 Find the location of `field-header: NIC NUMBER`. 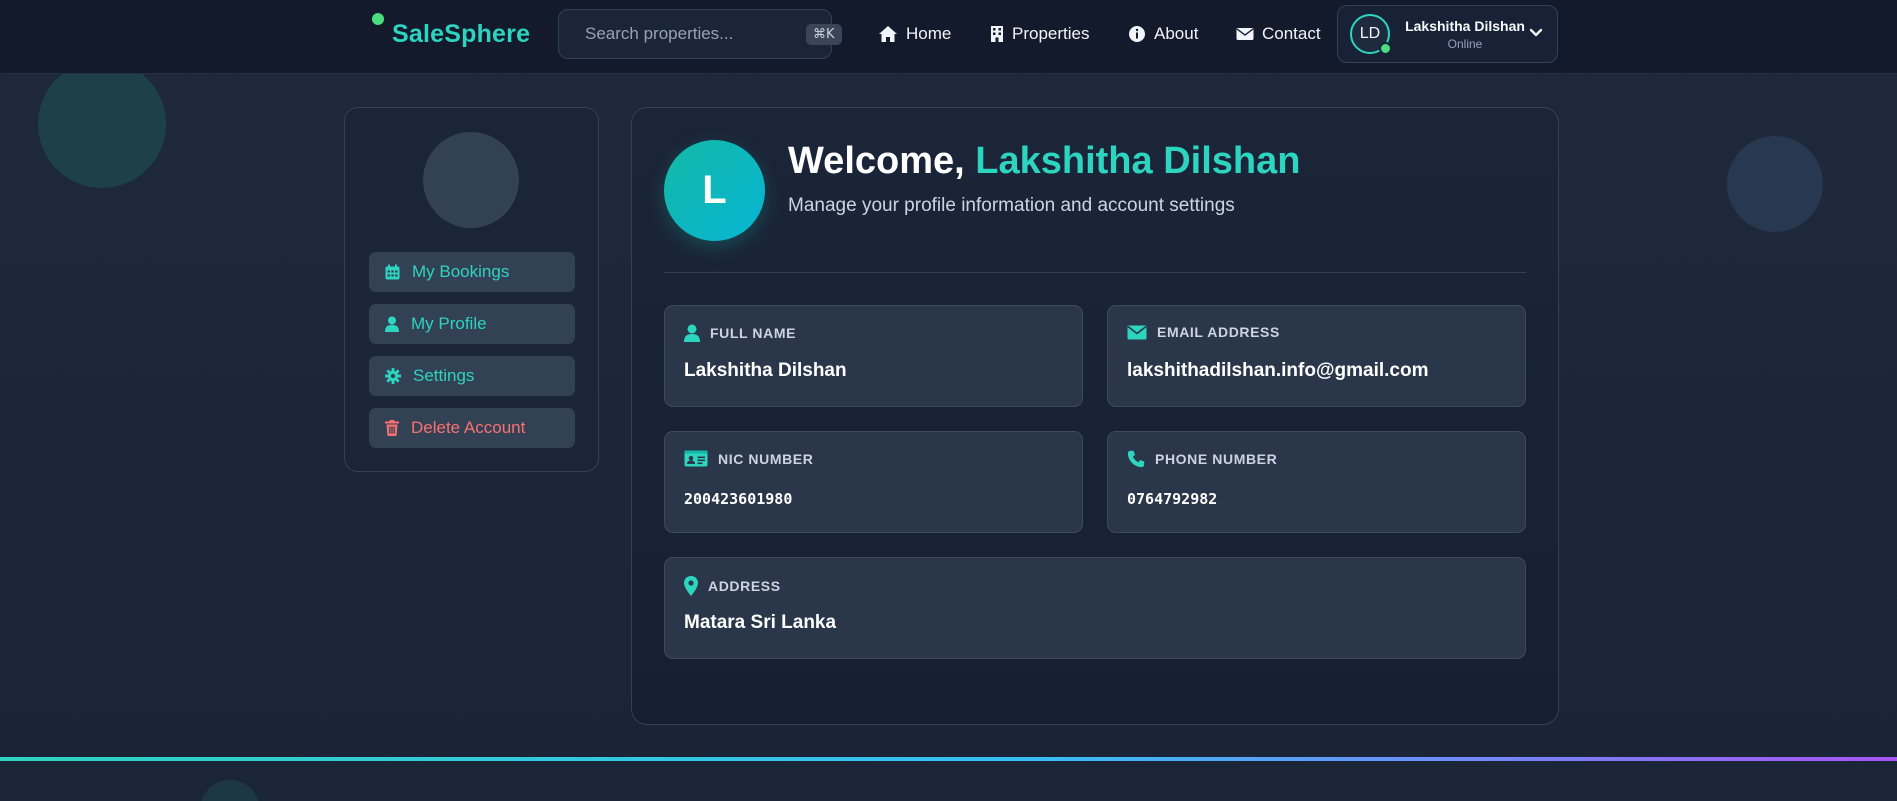

field-header: NIC NUMBER is located at coordinates (748, 458).